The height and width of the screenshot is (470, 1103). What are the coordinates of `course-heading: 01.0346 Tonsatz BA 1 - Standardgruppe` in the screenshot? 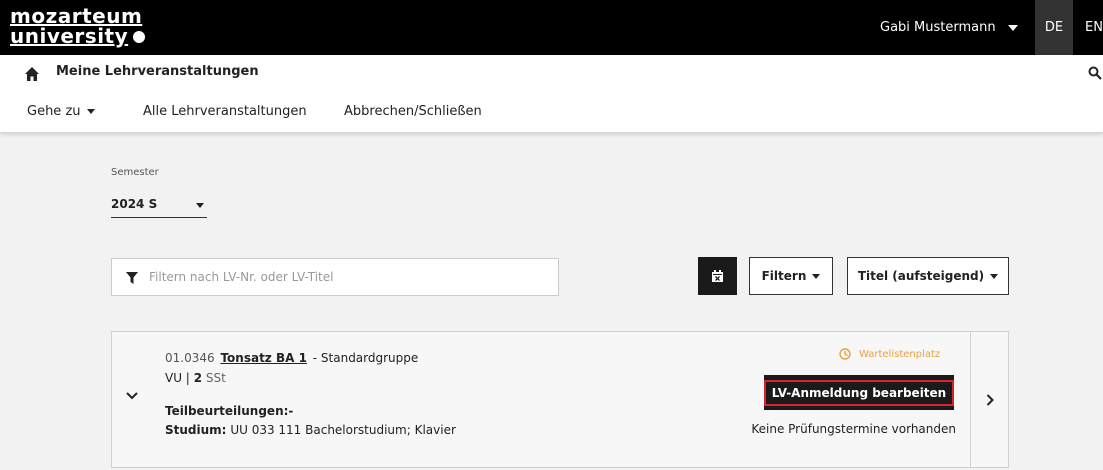 It's located at (291, 358).